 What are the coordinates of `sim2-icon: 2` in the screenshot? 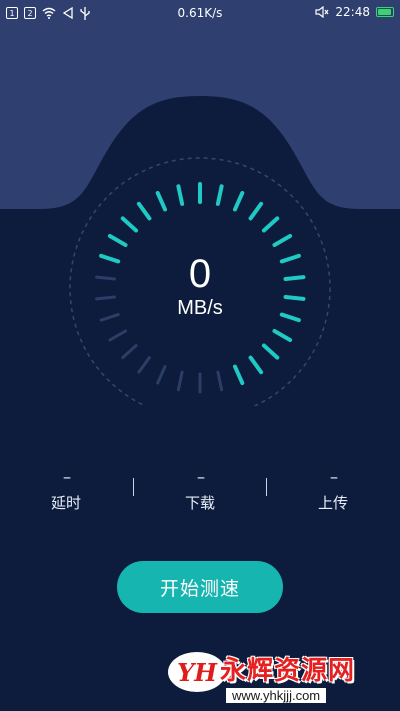 It's located at (30, 13).